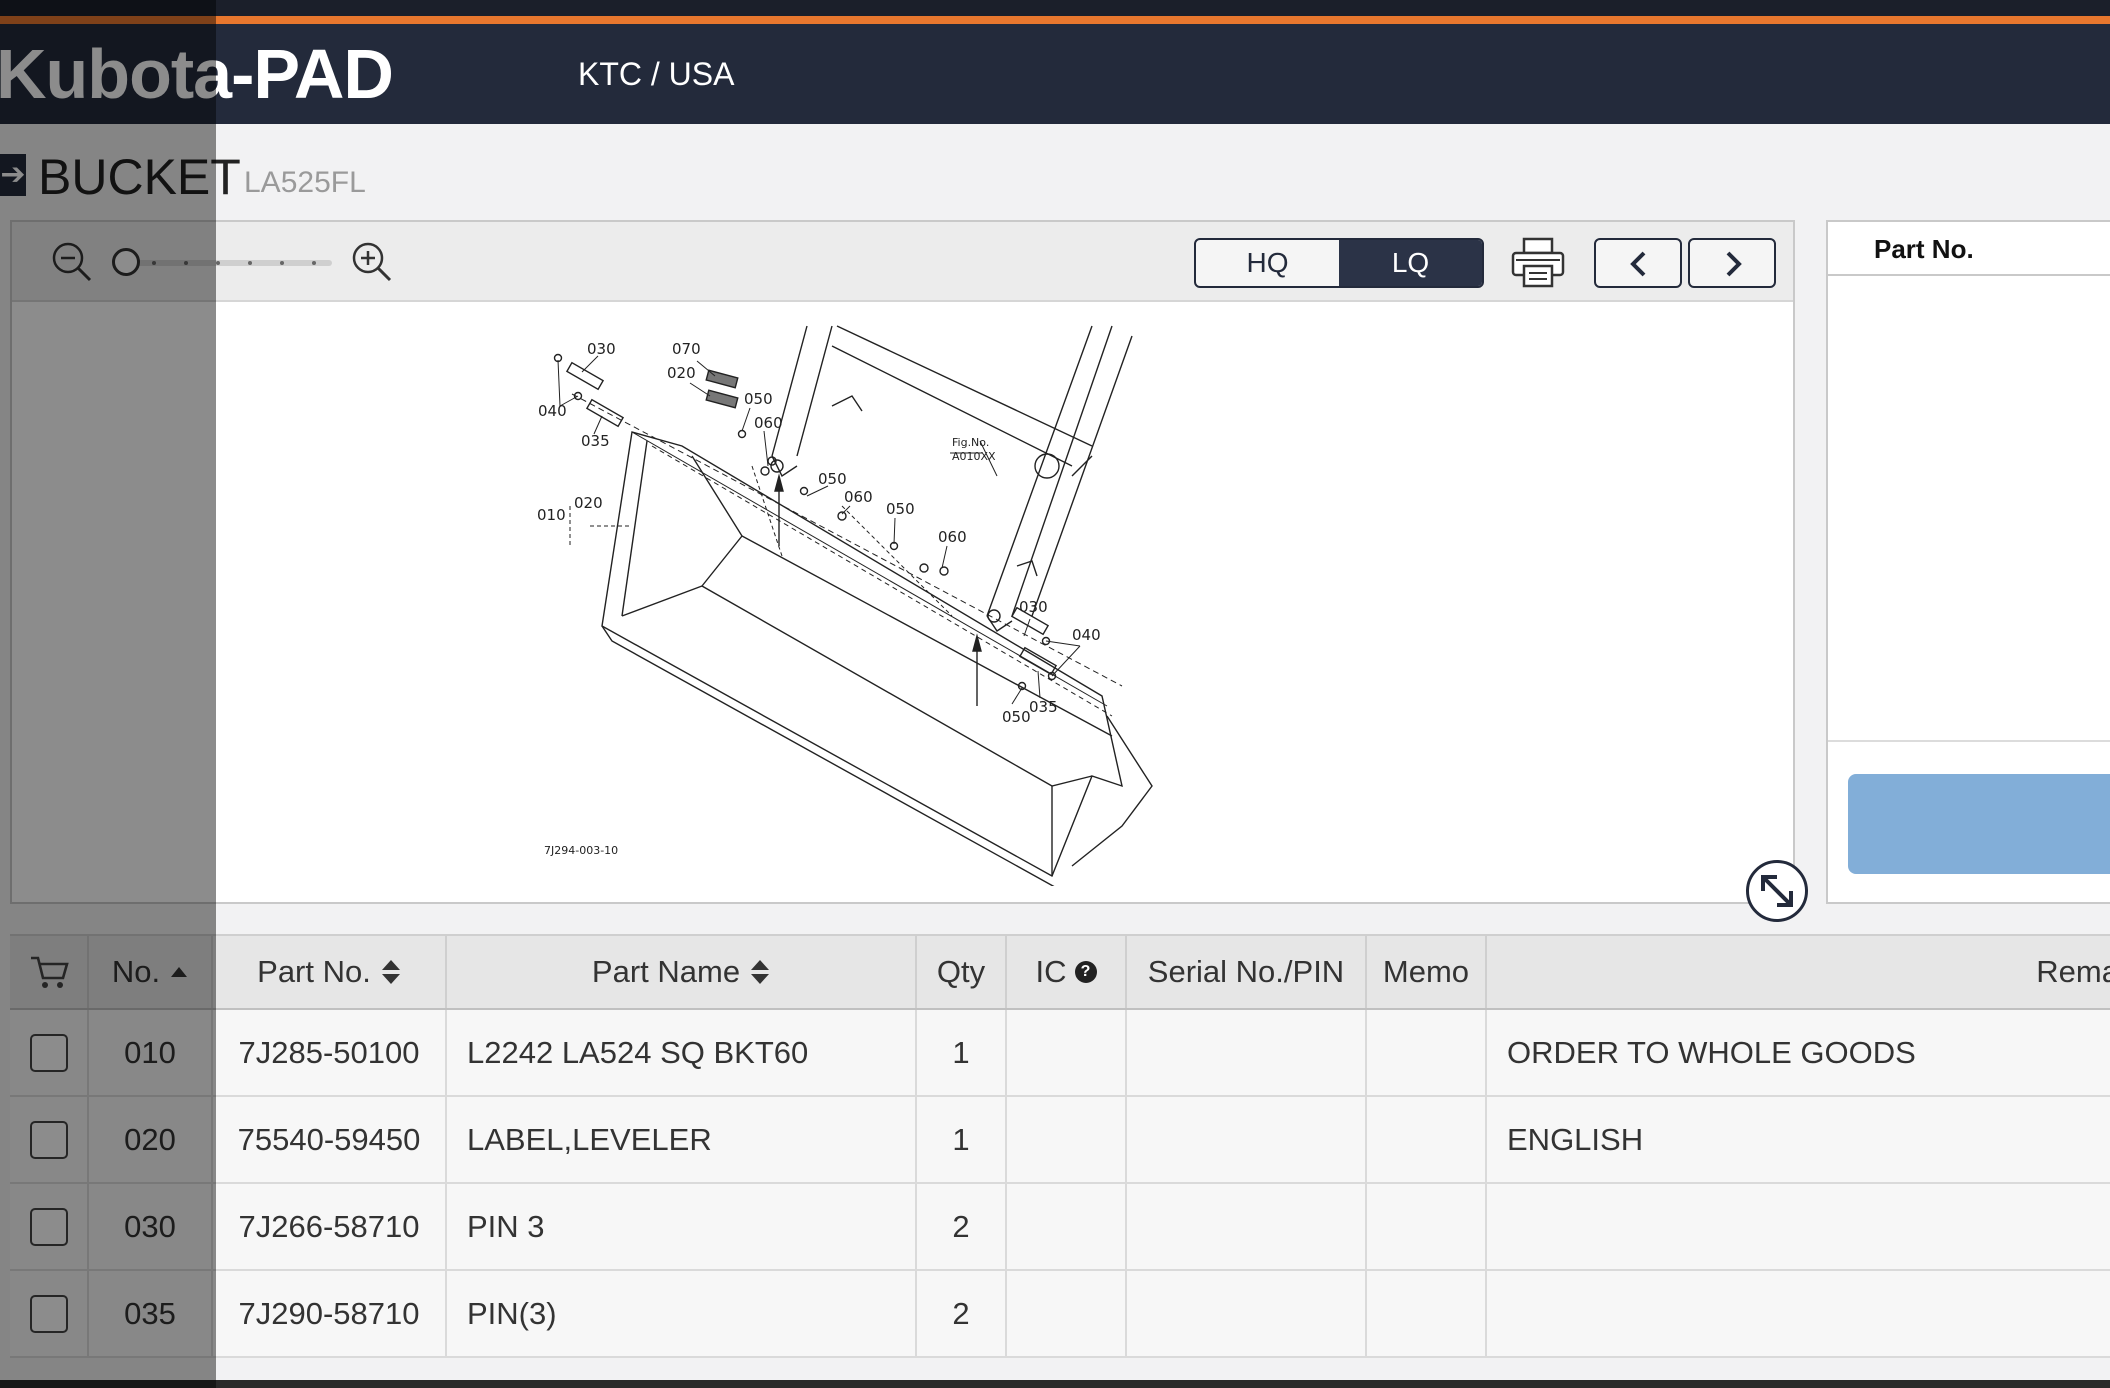 Image resolution: width=2110 pixels, height=1388 pixels. What do you see at coordinates (330, 972) in the screenshot?
I see `part-no-column-header: Part No.` at bounding box center [330, 972].